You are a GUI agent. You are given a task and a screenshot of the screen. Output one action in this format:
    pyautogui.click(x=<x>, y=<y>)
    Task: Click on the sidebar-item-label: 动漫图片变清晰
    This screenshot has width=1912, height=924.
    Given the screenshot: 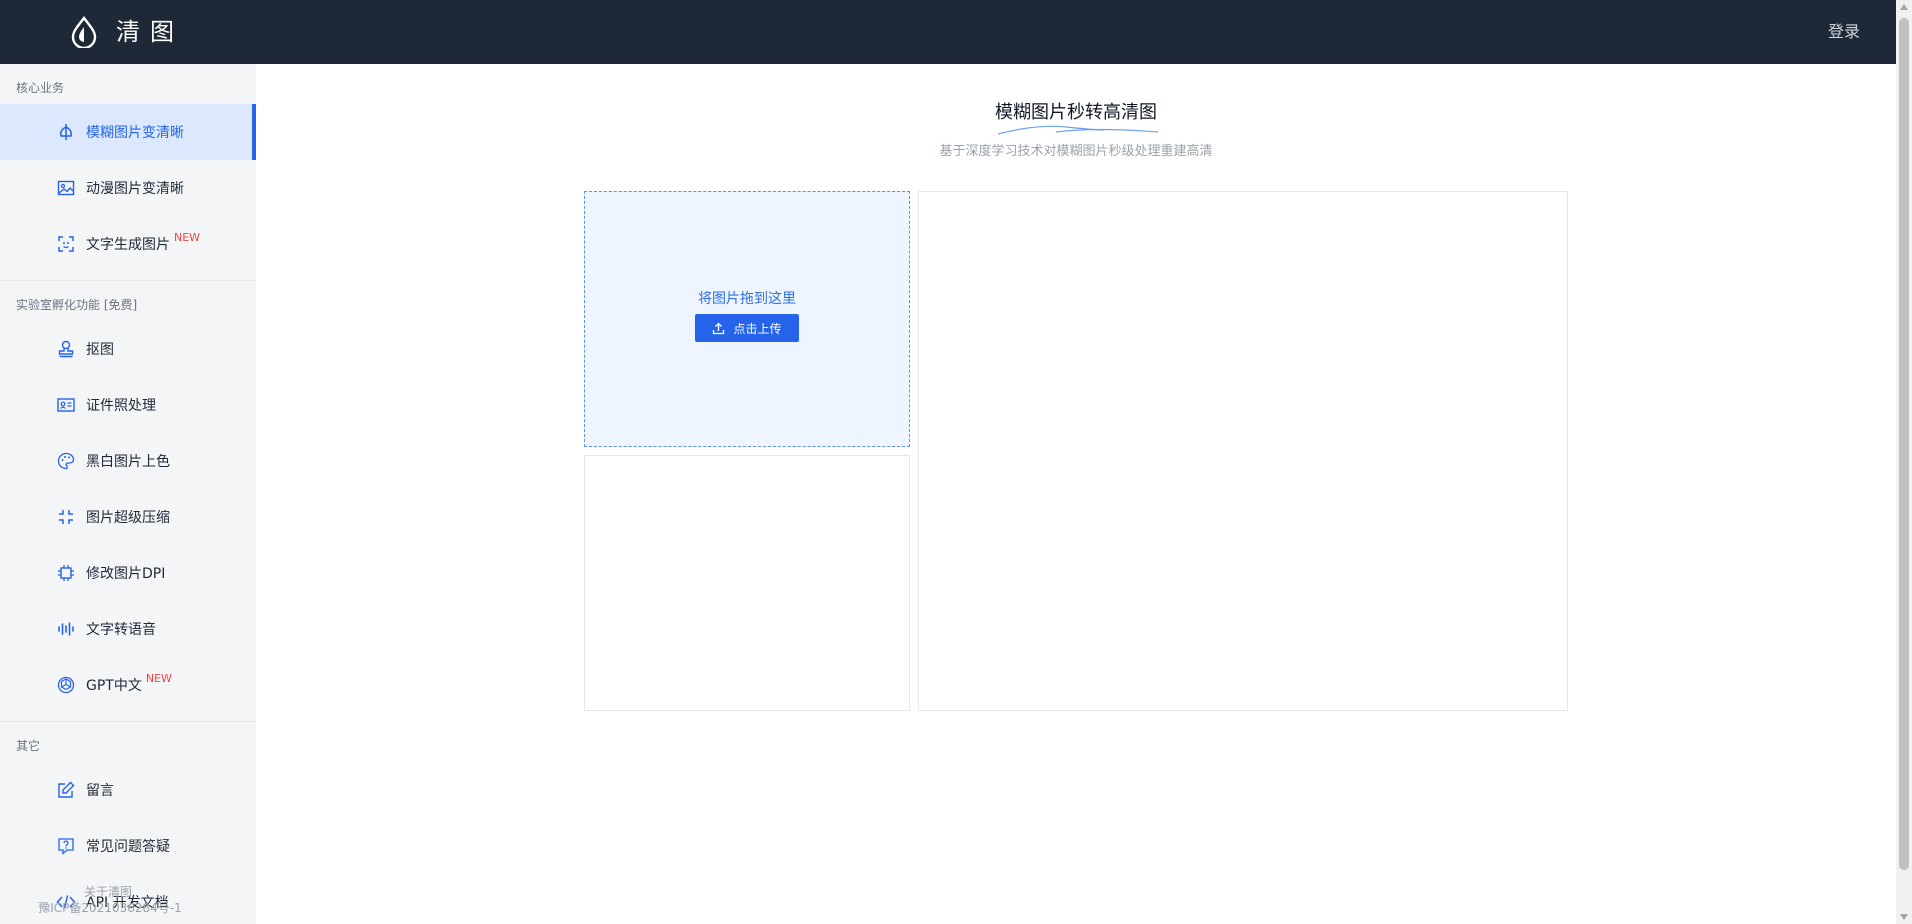 What is the action you would take?
    pyautogui.click(x=135, y=189)
    